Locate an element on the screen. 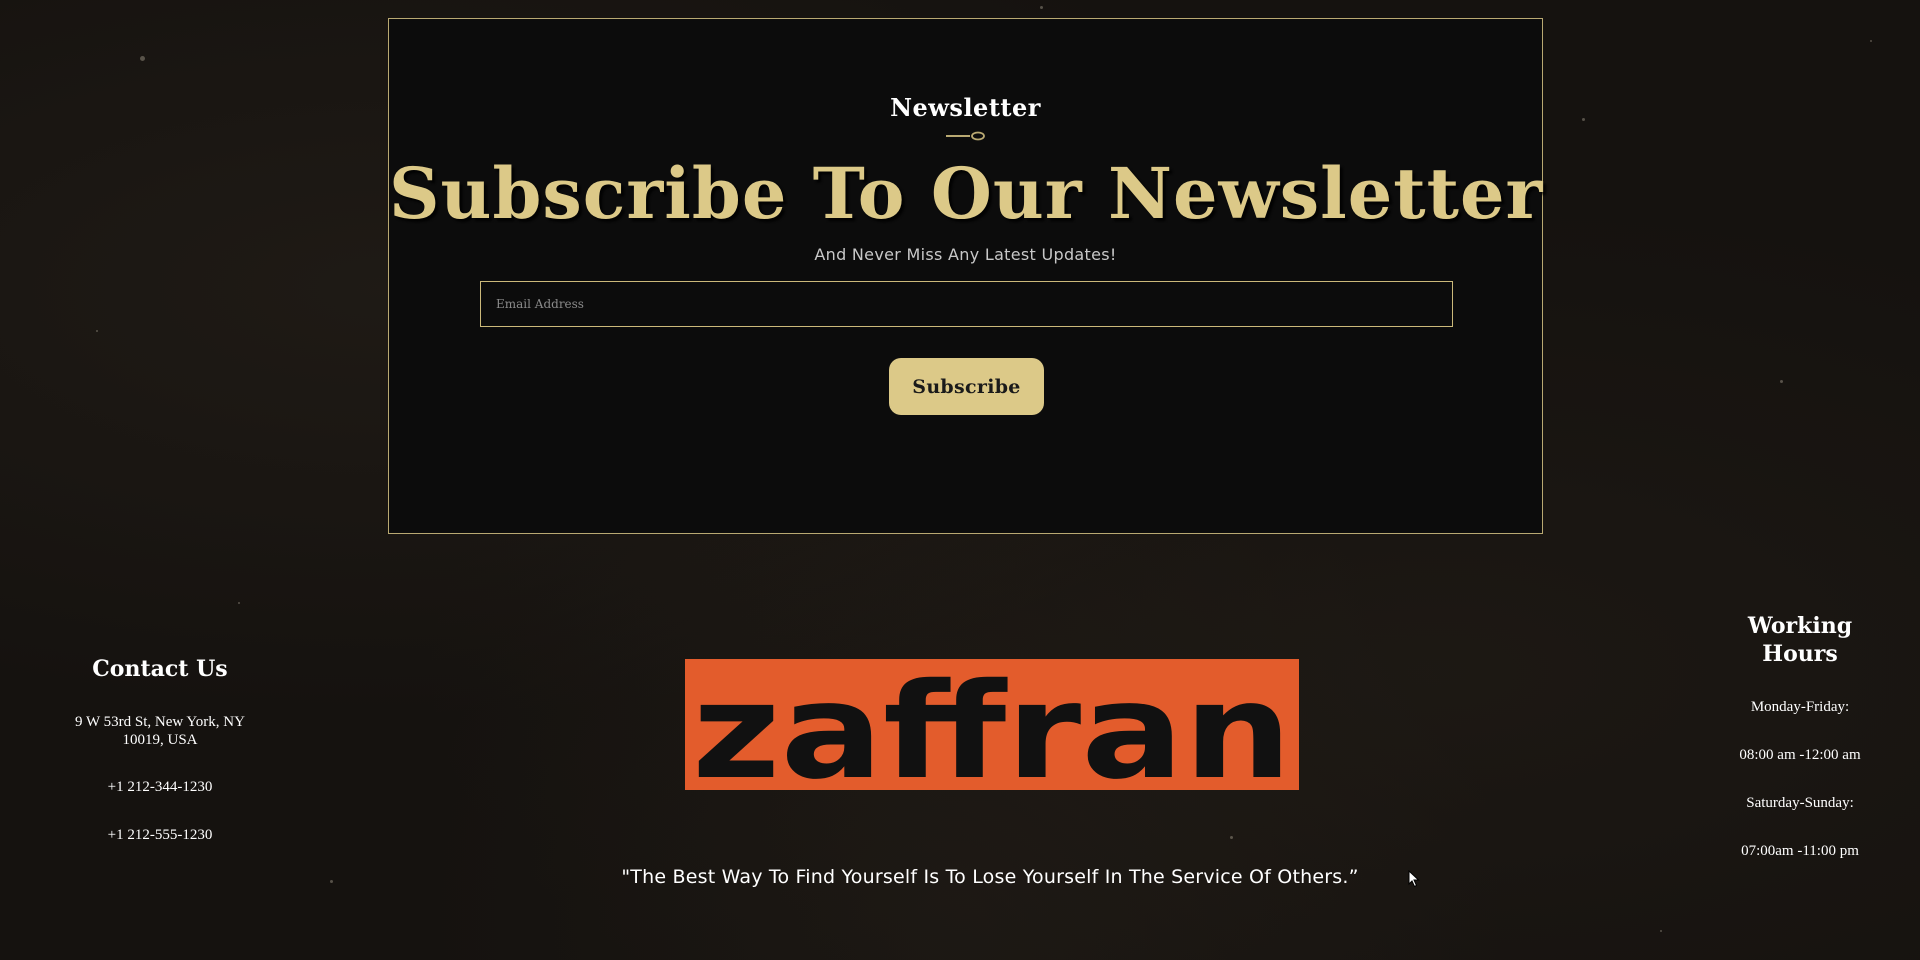 Image resolution: width=1920 pixels, height=960 pixels. newsletter-subtitle: And Never Miss Any Latest Updates! is located at coordinates (965, 254).